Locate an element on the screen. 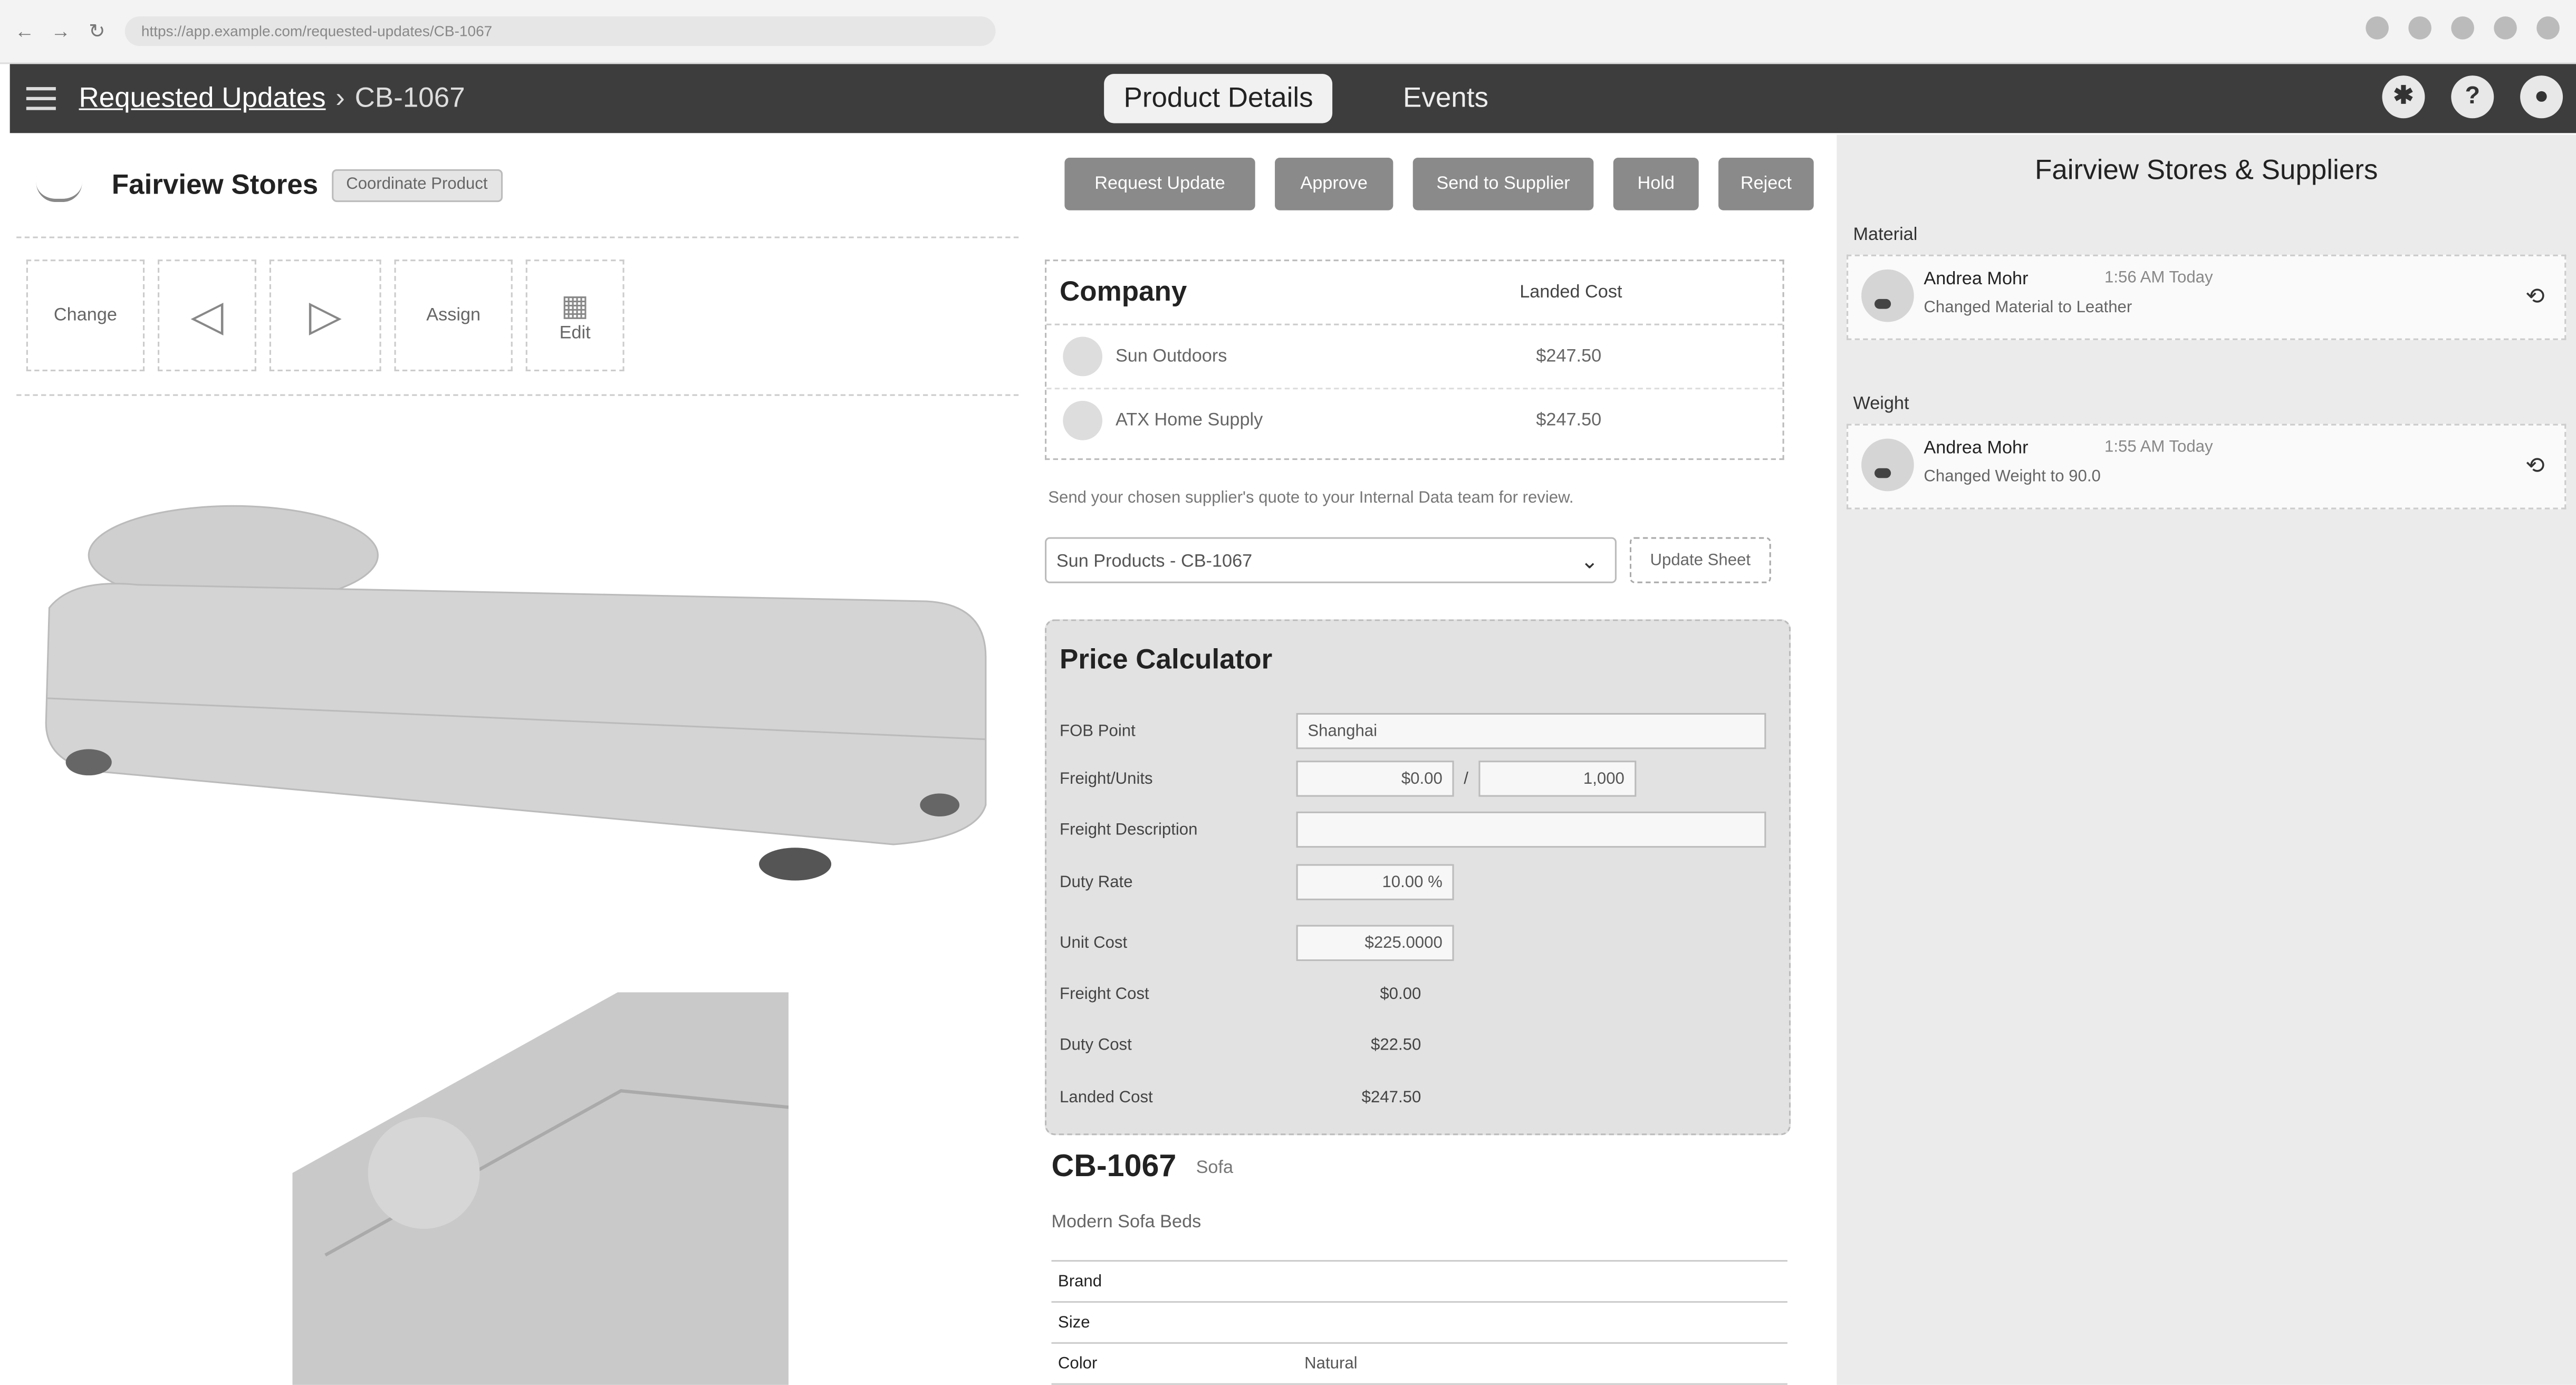 The width and height of the screenshot is (2576, 1385). supplier-name: ATX Home Supply is located at coordinates (1189, 421).